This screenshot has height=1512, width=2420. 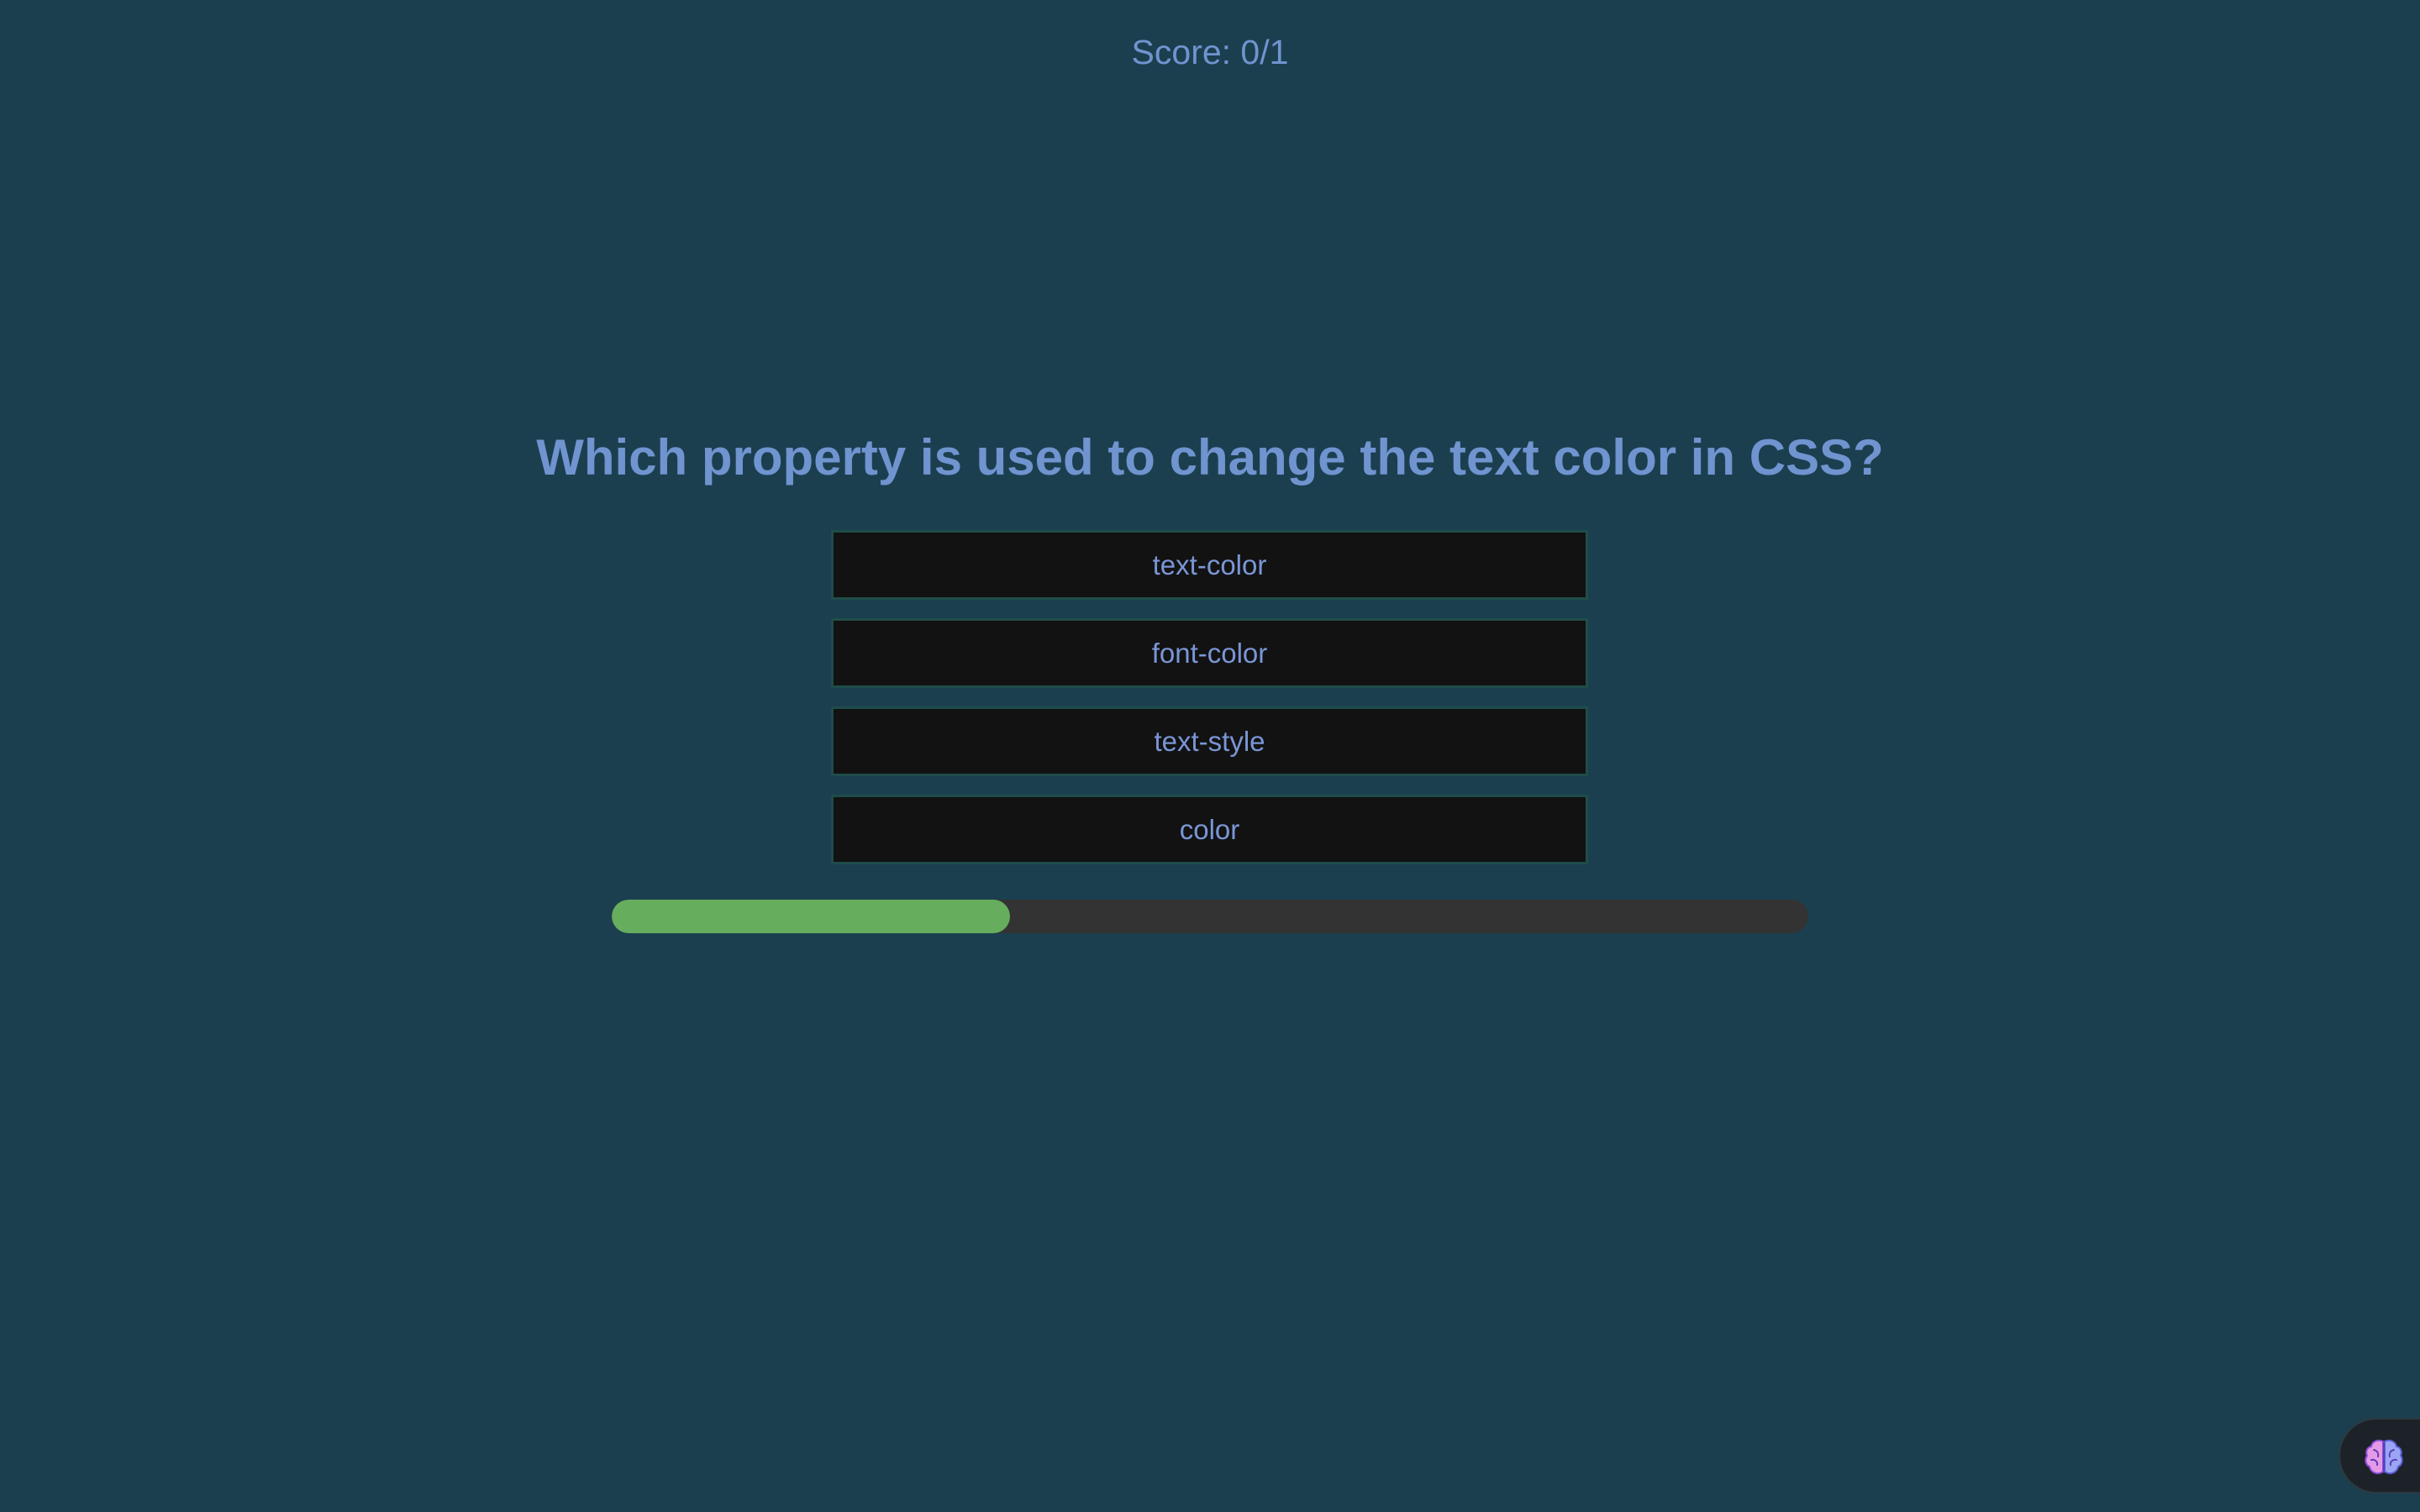 I want to click on progress-bar-fill, so click(x=811, y=916).